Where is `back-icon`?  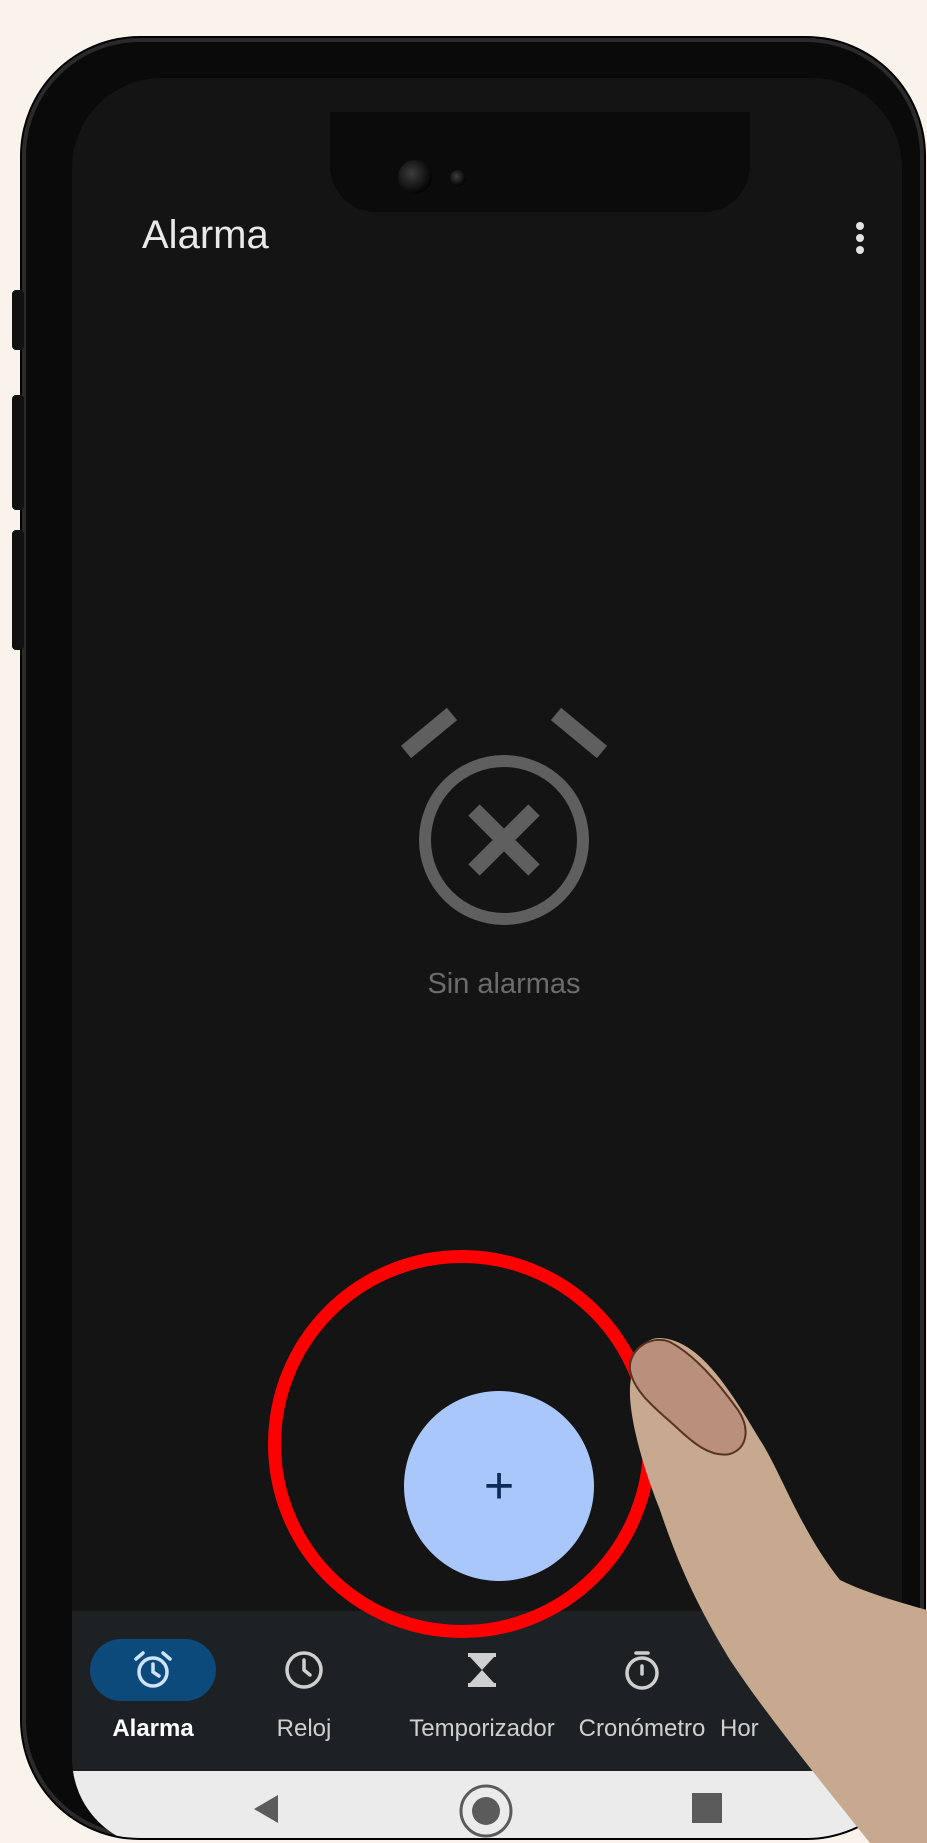
back-icon is located at coordinates (266, 1809).